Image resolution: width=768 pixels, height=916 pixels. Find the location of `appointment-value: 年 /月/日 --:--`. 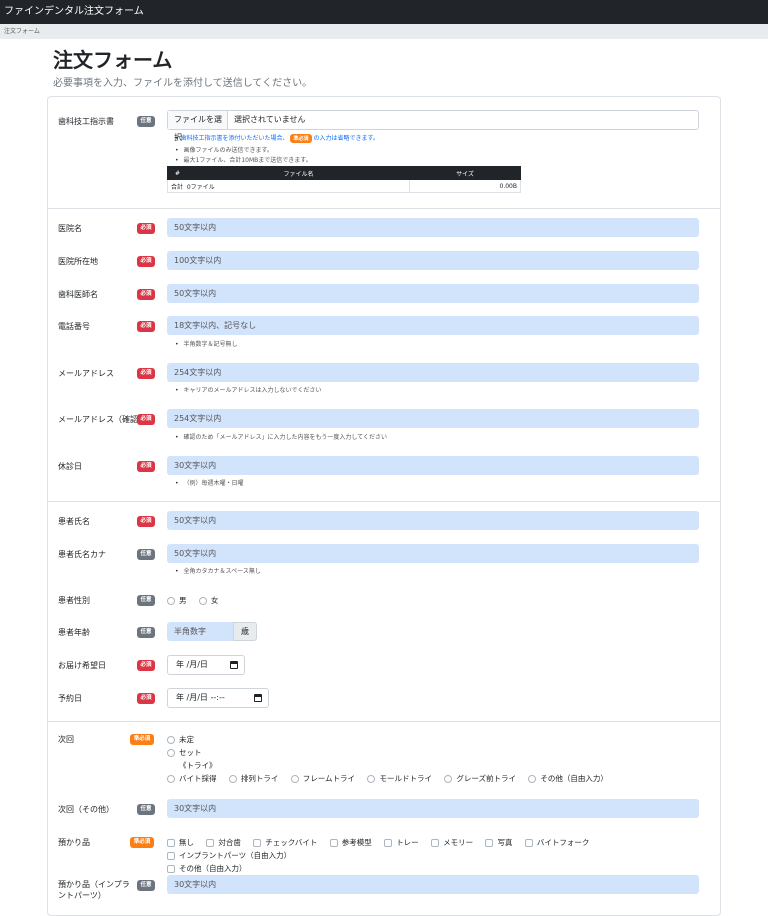

appointment-value: 年 /月/日 --:-- is located at coordinates (200, 697).